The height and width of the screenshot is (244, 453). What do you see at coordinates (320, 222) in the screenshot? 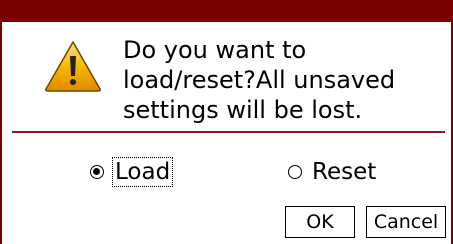
I see `ok-button: OK` at bounding box center [320, 222].